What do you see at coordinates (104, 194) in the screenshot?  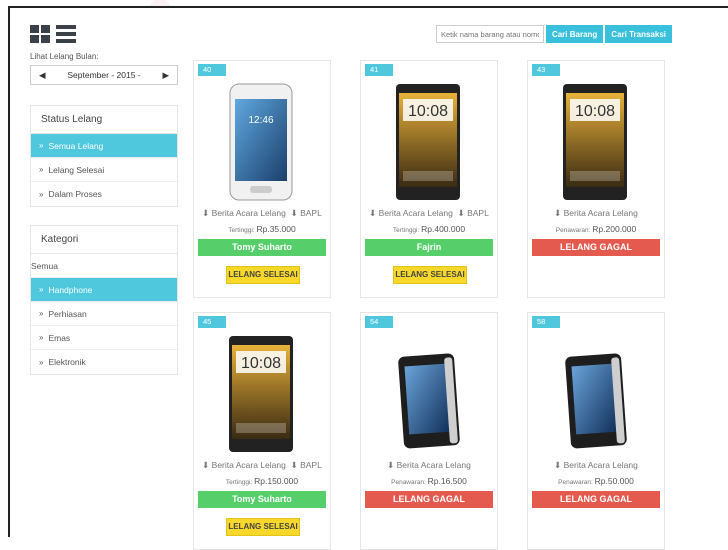 I see `status-item-proses: » Dalam Proses` at bounding box center [104, 194].